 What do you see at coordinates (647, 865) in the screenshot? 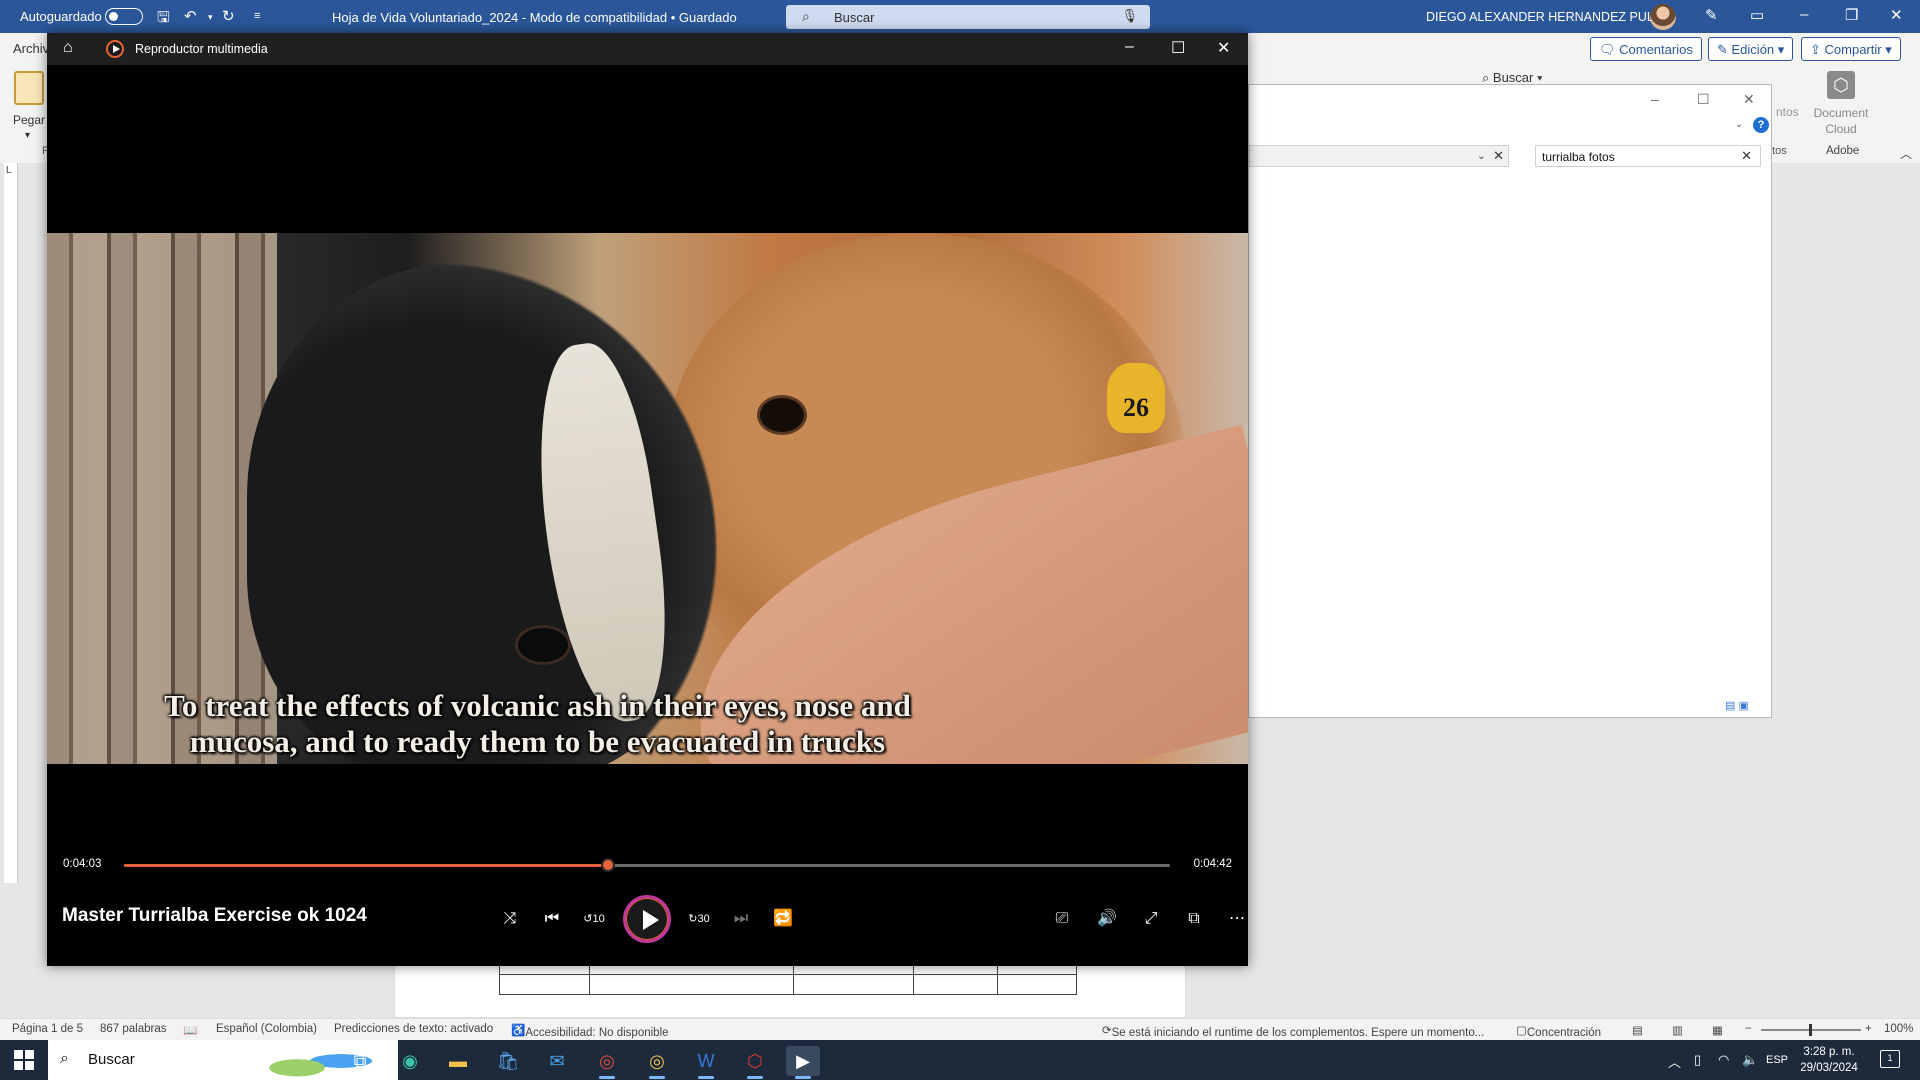
I see `seek-bar` at bounding box center [647, 865].